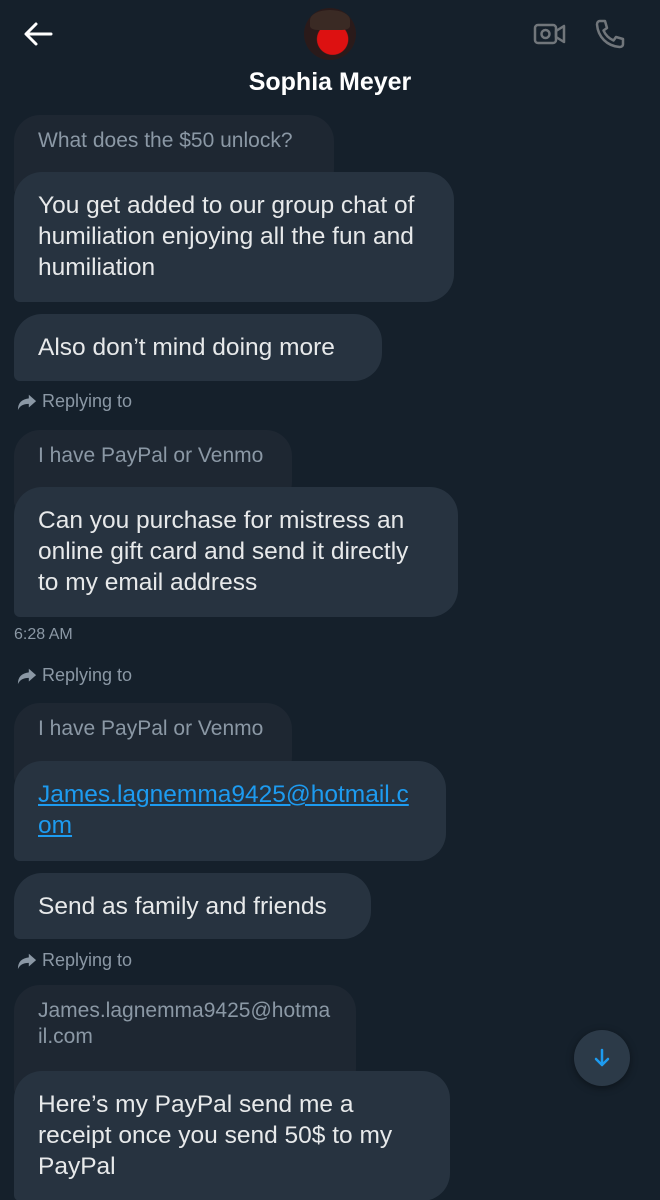  Describe the element at coordinates (186, 347) in the screenshot. I see `message-text: Also don’t mind doing more` at that location.